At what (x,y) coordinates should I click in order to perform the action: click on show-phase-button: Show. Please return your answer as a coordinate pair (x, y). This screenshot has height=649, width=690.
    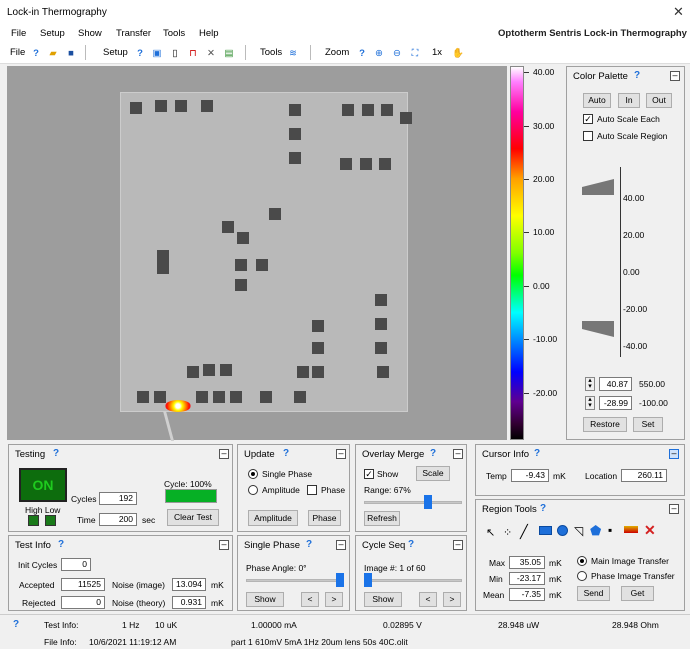
    Looking at the image, I should click on (265, 599).